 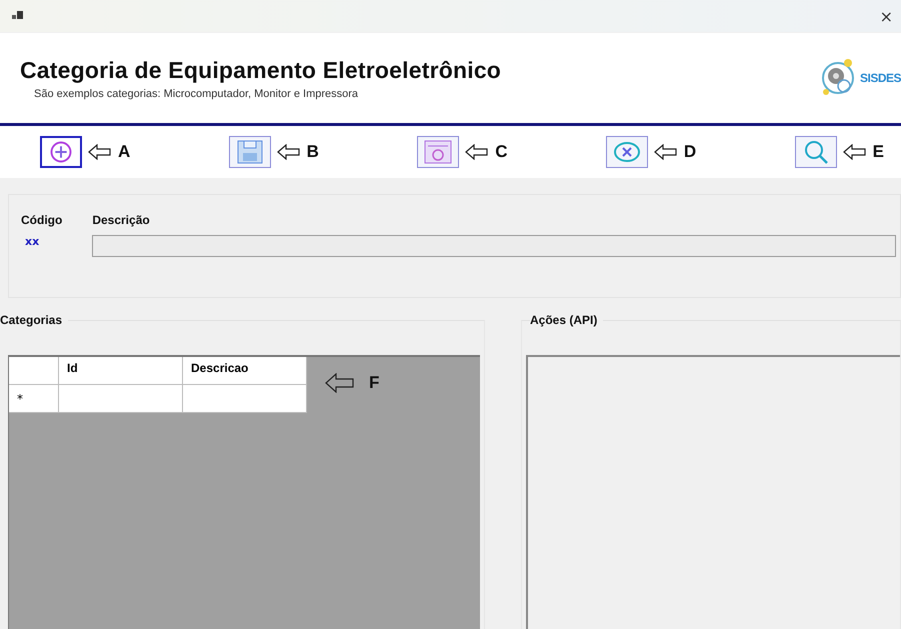 What do you see at coordinates (815, 152) in the screenshot?
I see `search-button` at bounding box center [815, 152].